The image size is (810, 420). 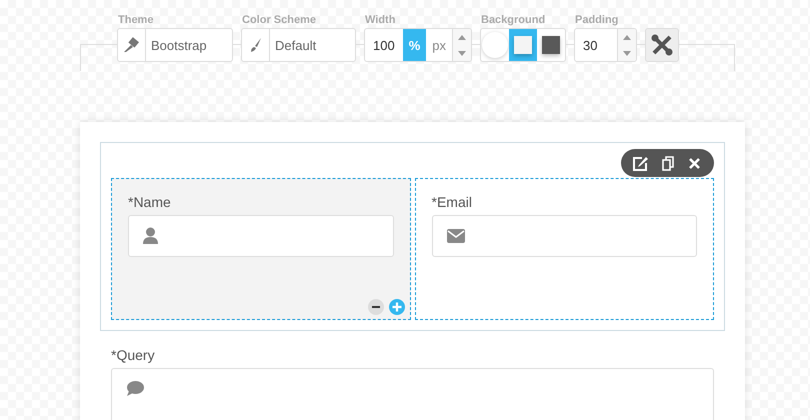 What do you see at coordinates (135, 21) in the screenshot?
I see `field-label: Theme` at bounding box center [135, 21].